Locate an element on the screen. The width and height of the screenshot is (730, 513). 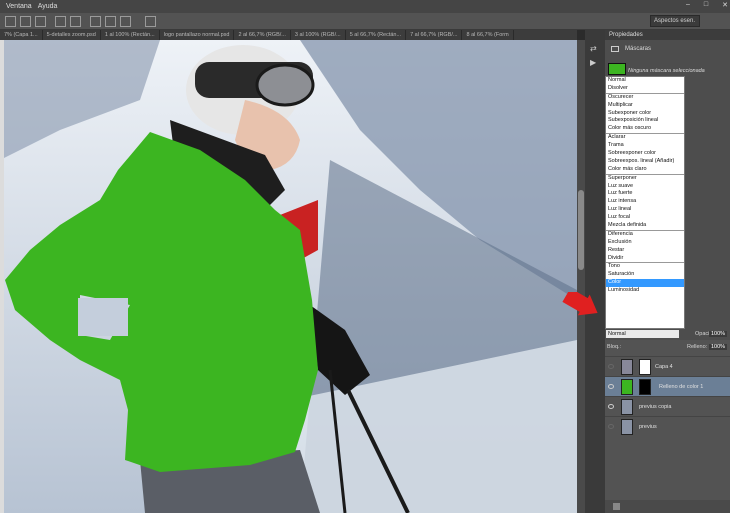
blend-option: Restar is located at coordinates (645, 251).